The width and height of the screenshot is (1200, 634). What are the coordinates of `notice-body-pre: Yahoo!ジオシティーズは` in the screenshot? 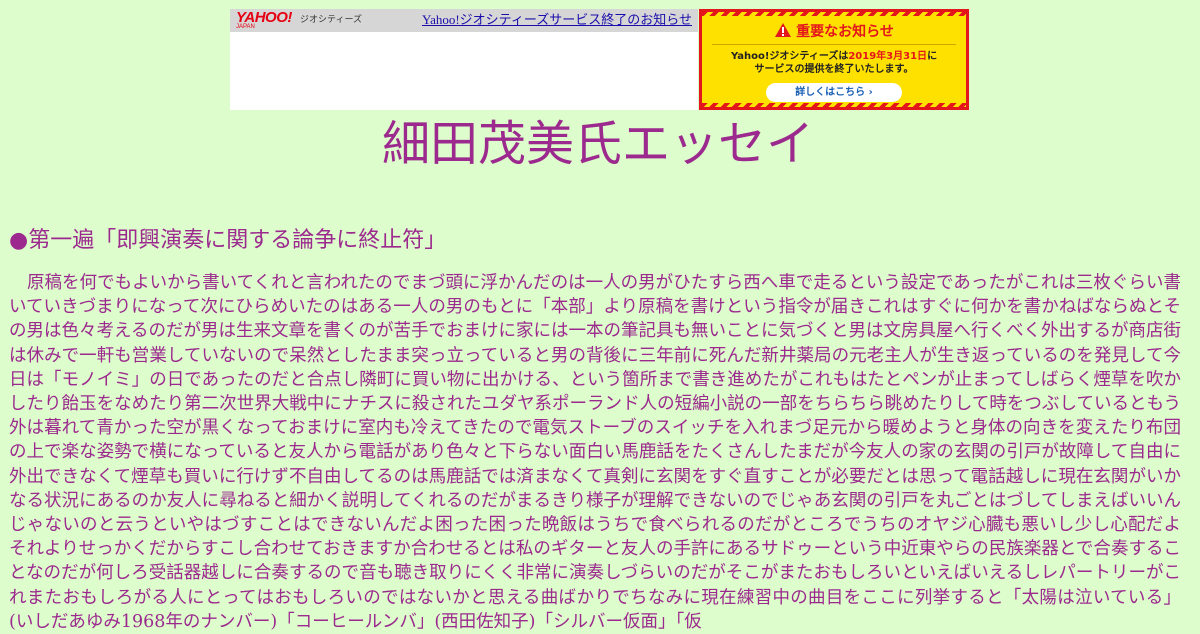 It's located at (789, 56).